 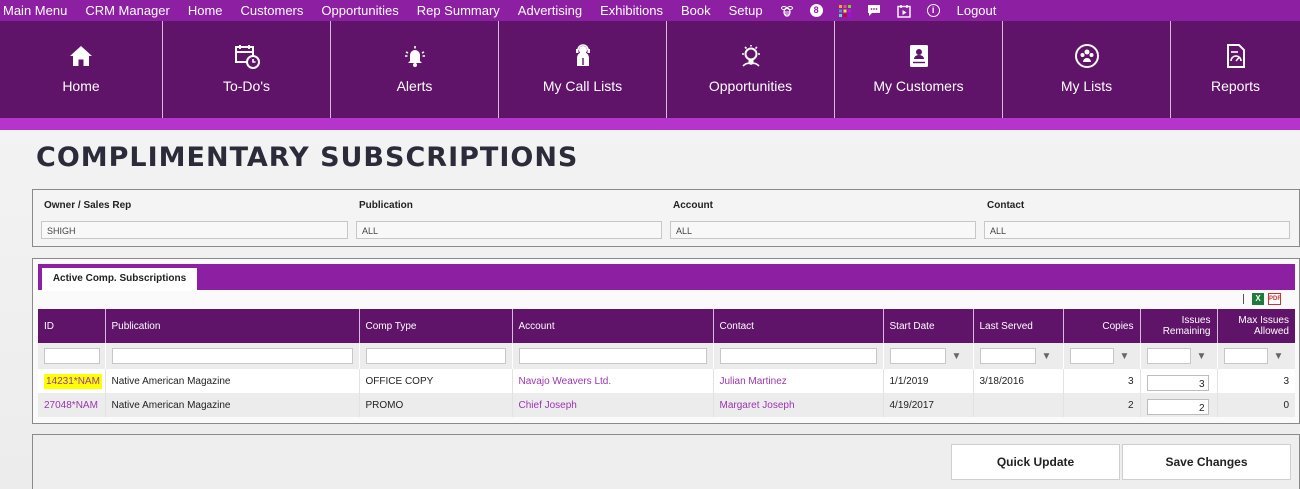 What do you see at coordinates (1177, 383) in the screenshot?
I see `issues-remaining-input: 3` at bounding box center [1177, 383].